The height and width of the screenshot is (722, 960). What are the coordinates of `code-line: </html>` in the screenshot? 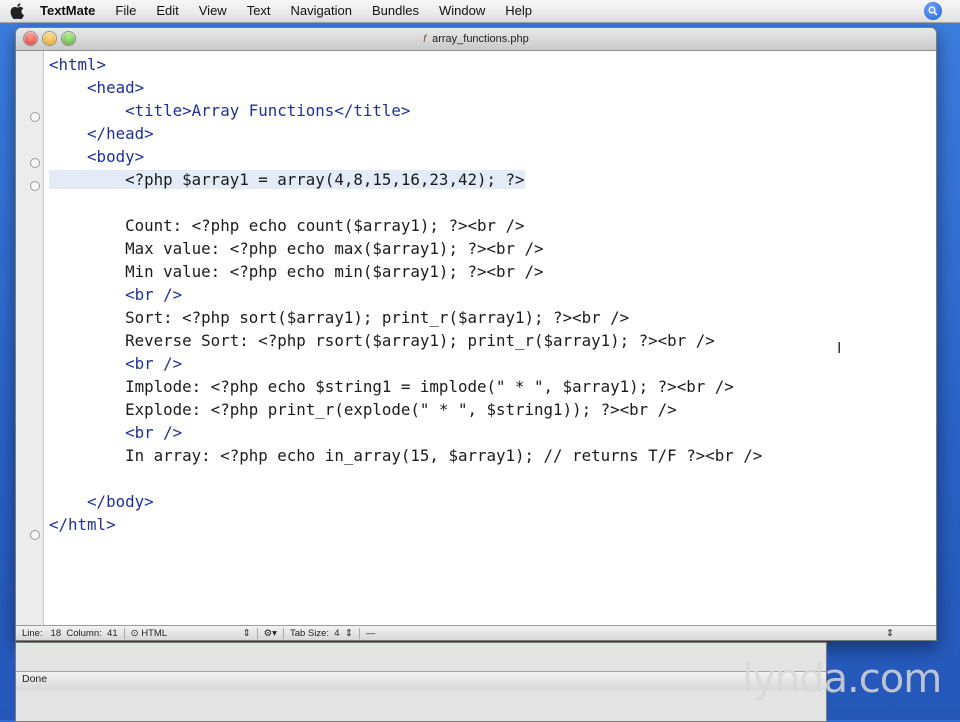 It's located at (82, 524).